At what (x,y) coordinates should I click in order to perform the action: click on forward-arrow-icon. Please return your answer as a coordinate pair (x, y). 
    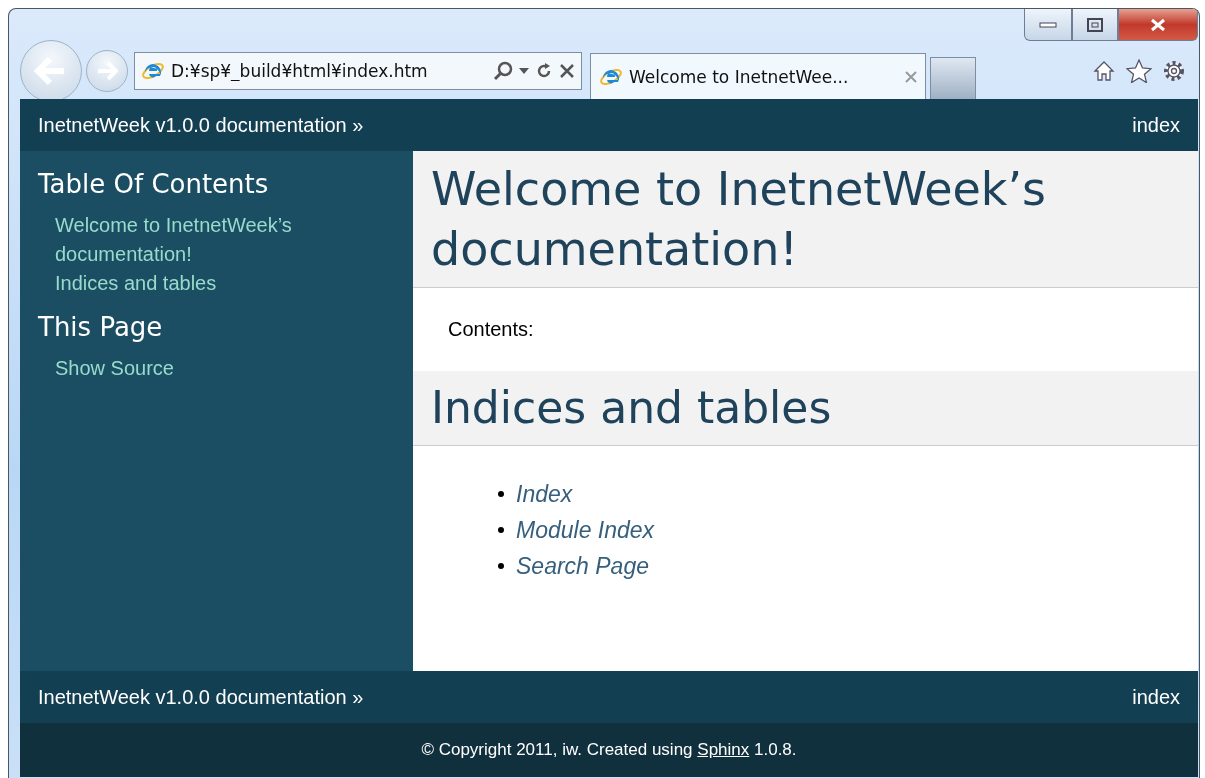
    Looking at the image, I should click on (107, 71).